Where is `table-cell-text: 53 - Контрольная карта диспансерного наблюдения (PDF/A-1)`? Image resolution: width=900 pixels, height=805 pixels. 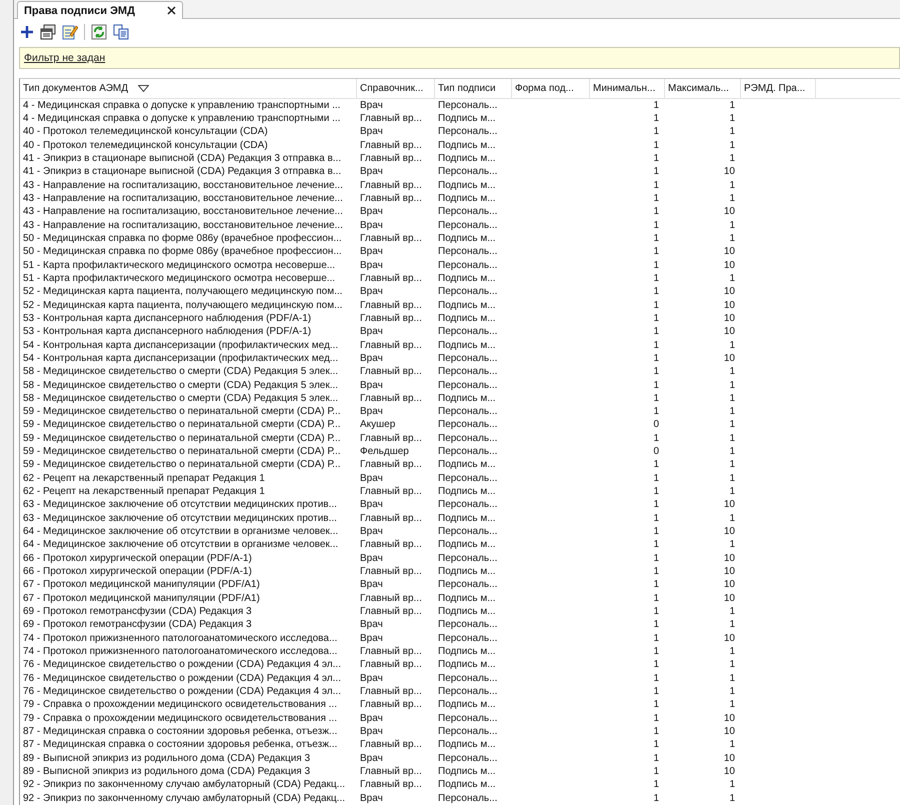
table-cell-text: 53 - Контрольная карта диспансерного наблюдения (PDF/A-1) is located at coordinates (167, 319).